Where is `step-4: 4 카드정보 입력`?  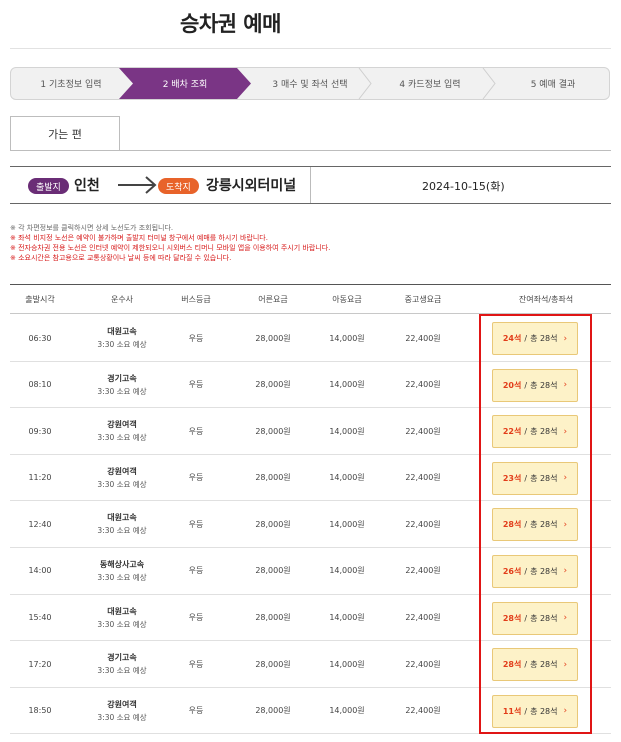
step-4: 4 카드정보 입력 is located at coordinates (430, 85).